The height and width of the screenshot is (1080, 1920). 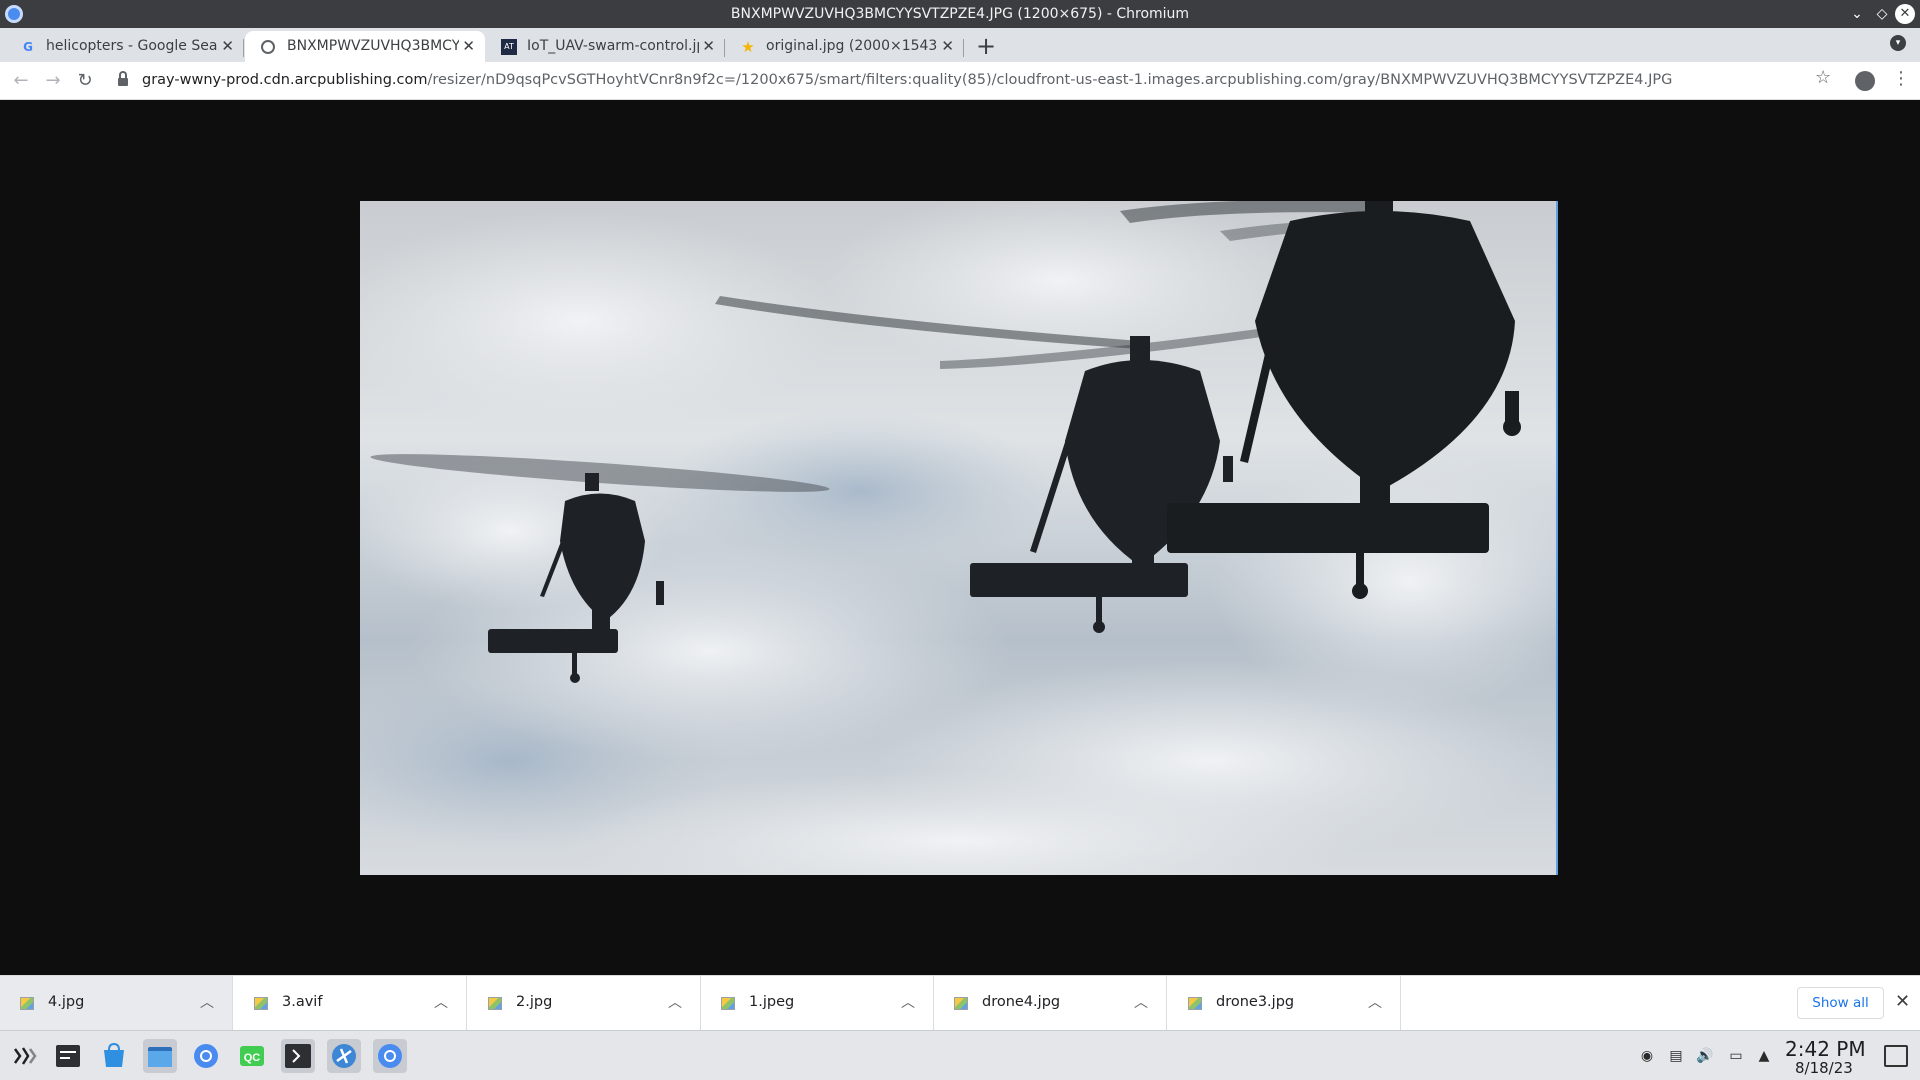 I want to click on tab-active-image: BNXMPWVZUVHQ3BMCYYSVTZPZE4.JPG ✕, so click(x=365, y=46).